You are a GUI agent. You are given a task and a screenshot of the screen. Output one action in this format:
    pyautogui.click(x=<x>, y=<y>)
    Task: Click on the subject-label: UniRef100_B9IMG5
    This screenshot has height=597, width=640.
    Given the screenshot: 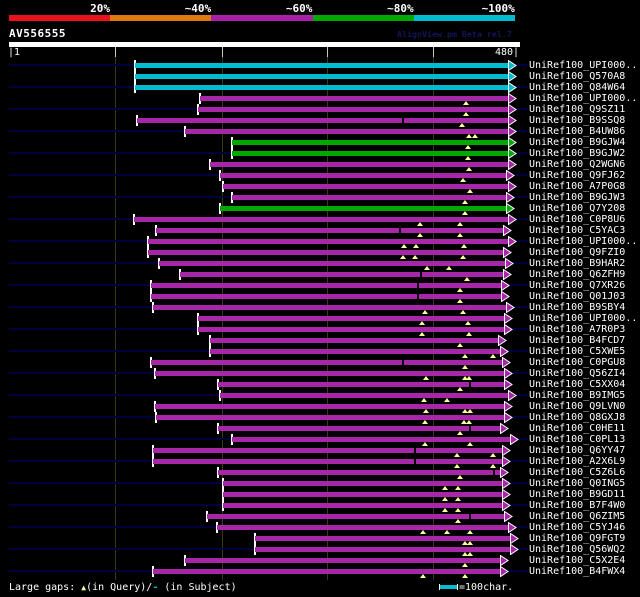 What is the action you would take?
    pyautogui.click(x=584, y=395)
    